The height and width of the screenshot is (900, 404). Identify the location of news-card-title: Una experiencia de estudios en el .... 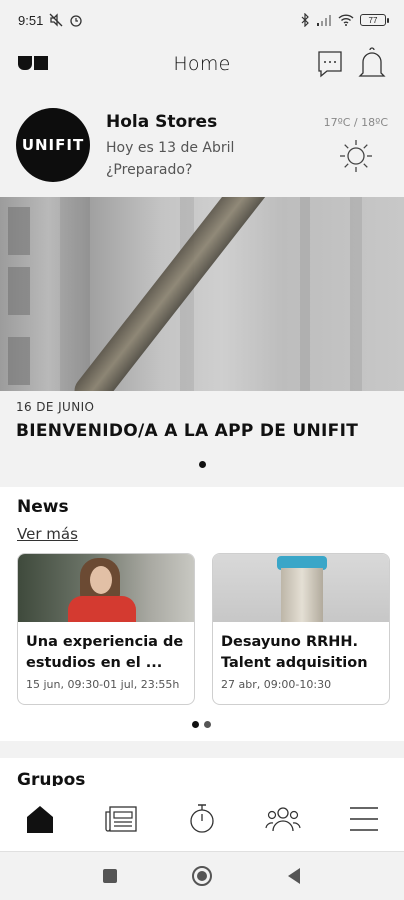
(105, 652).